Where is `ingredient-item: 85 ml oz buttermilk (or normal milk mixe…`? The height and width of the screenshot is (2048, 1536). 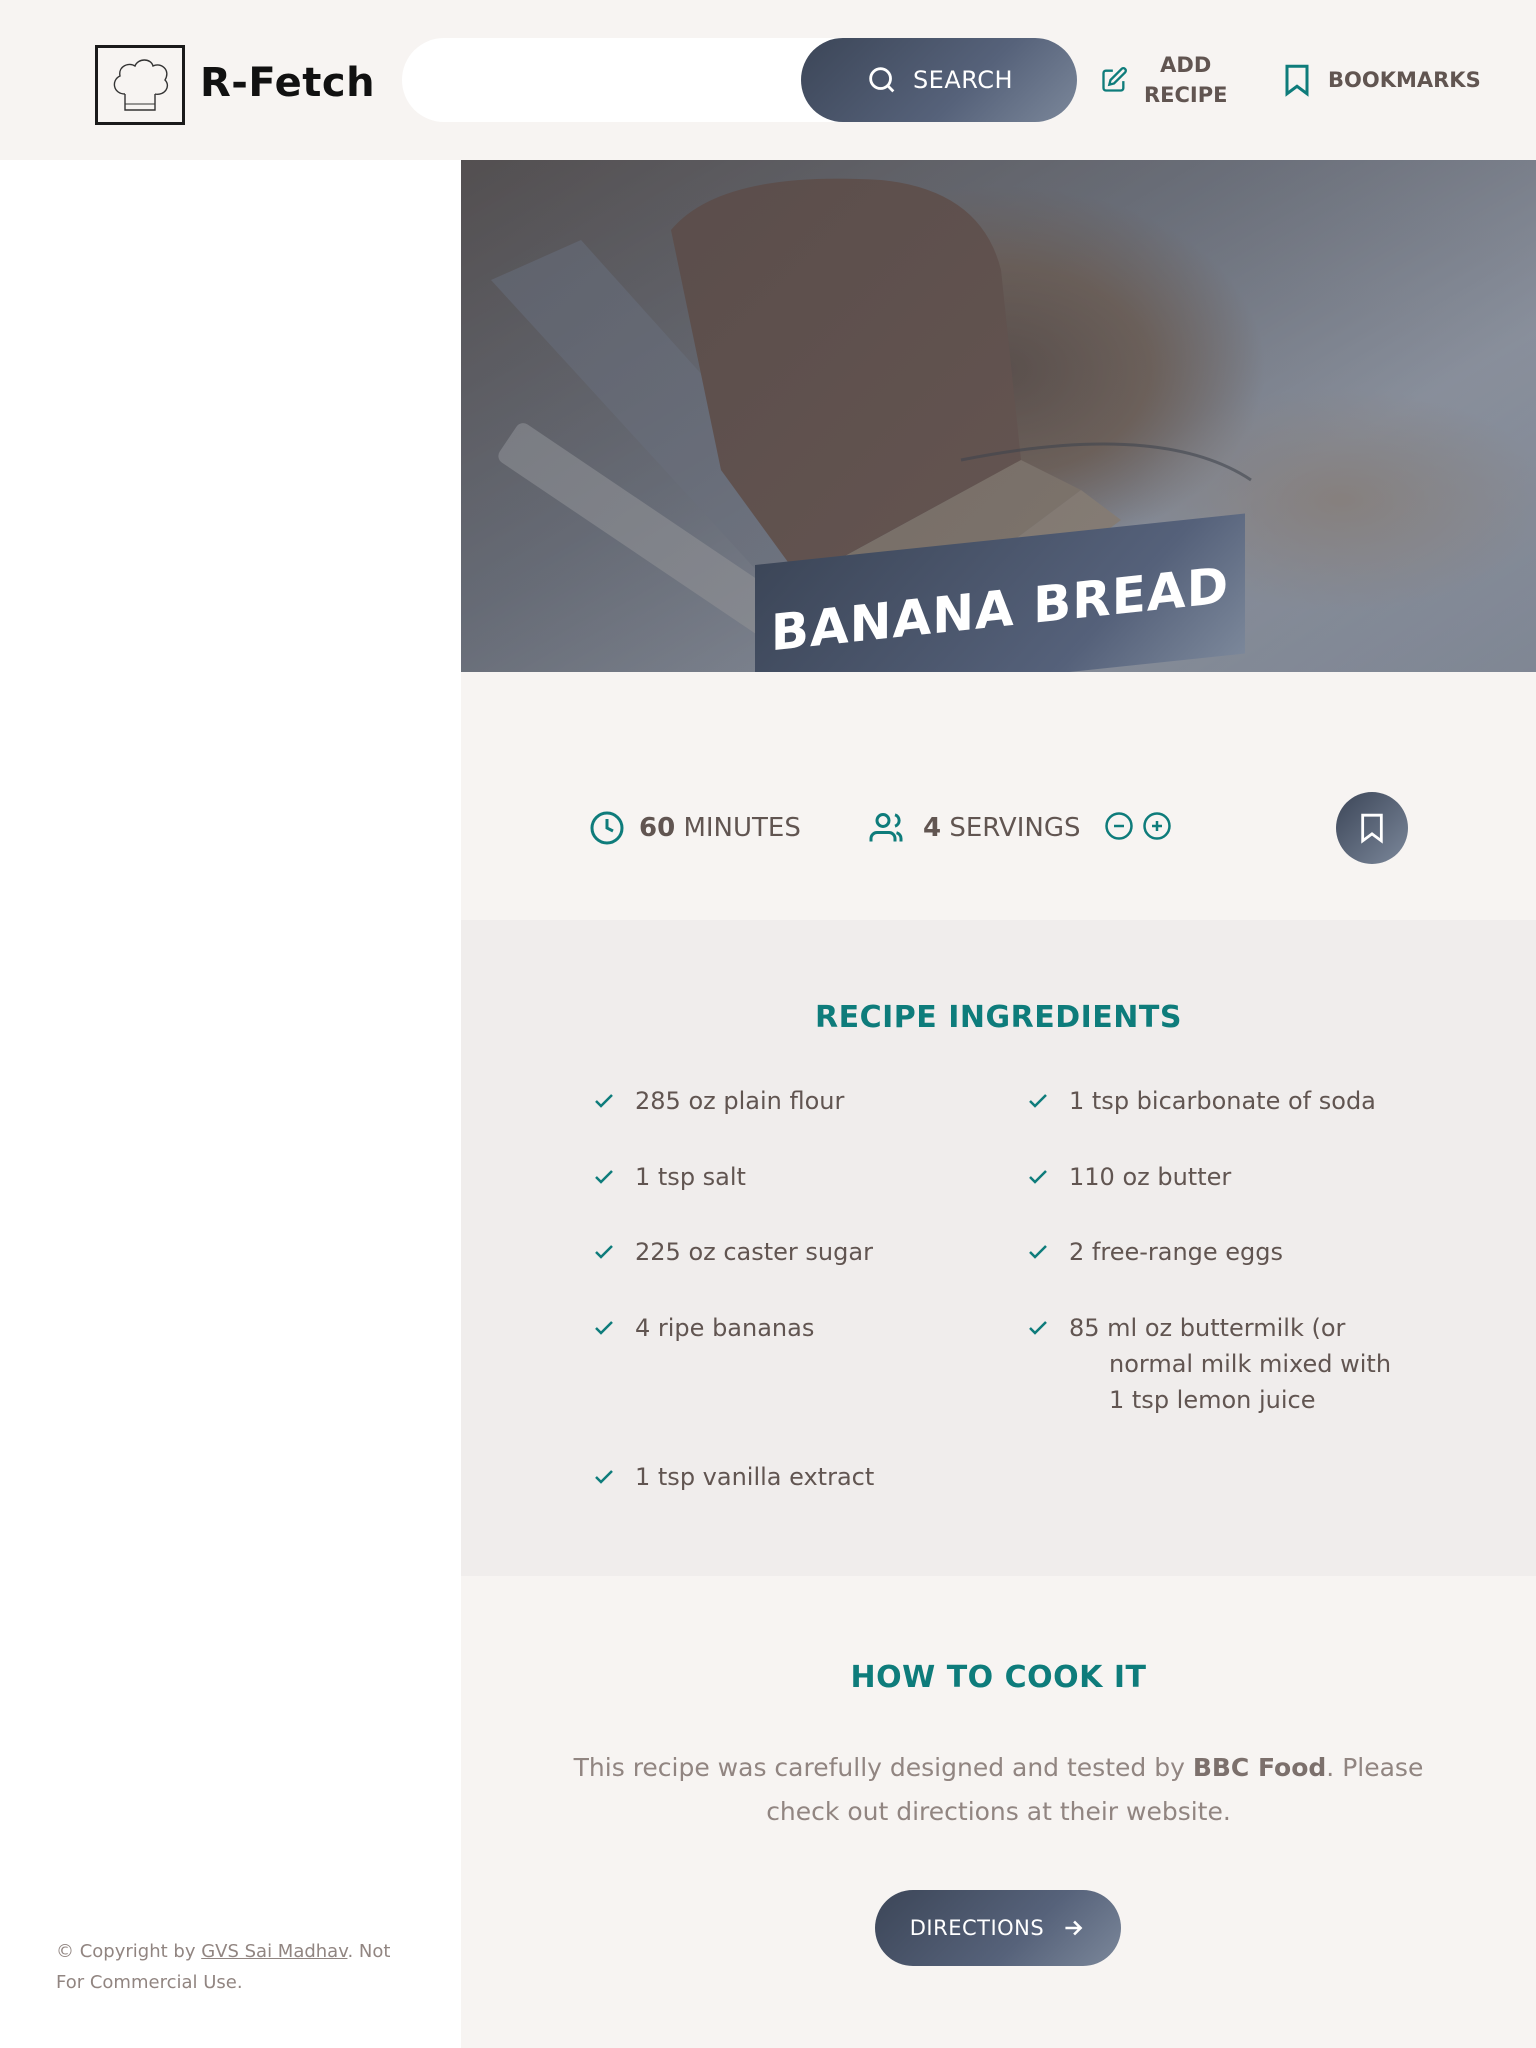
ingredient-item: 85 ml oz buttermilk (or normal milk mixe… is located at coordinates (1215, 1364).